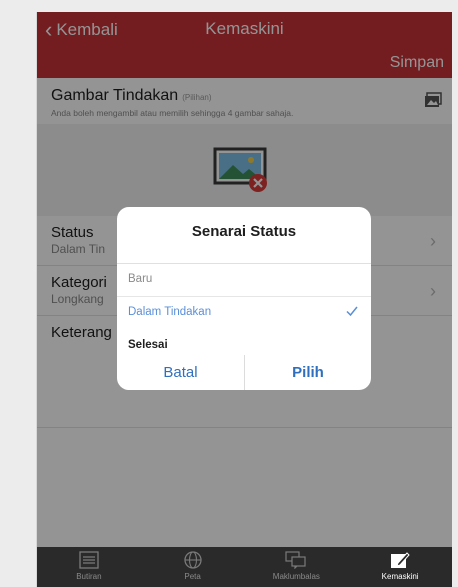  What do you see at coordinates (140, 279) in the screenshot?
I see `option-baru-label: Baru` at bounding box center [140, 279].